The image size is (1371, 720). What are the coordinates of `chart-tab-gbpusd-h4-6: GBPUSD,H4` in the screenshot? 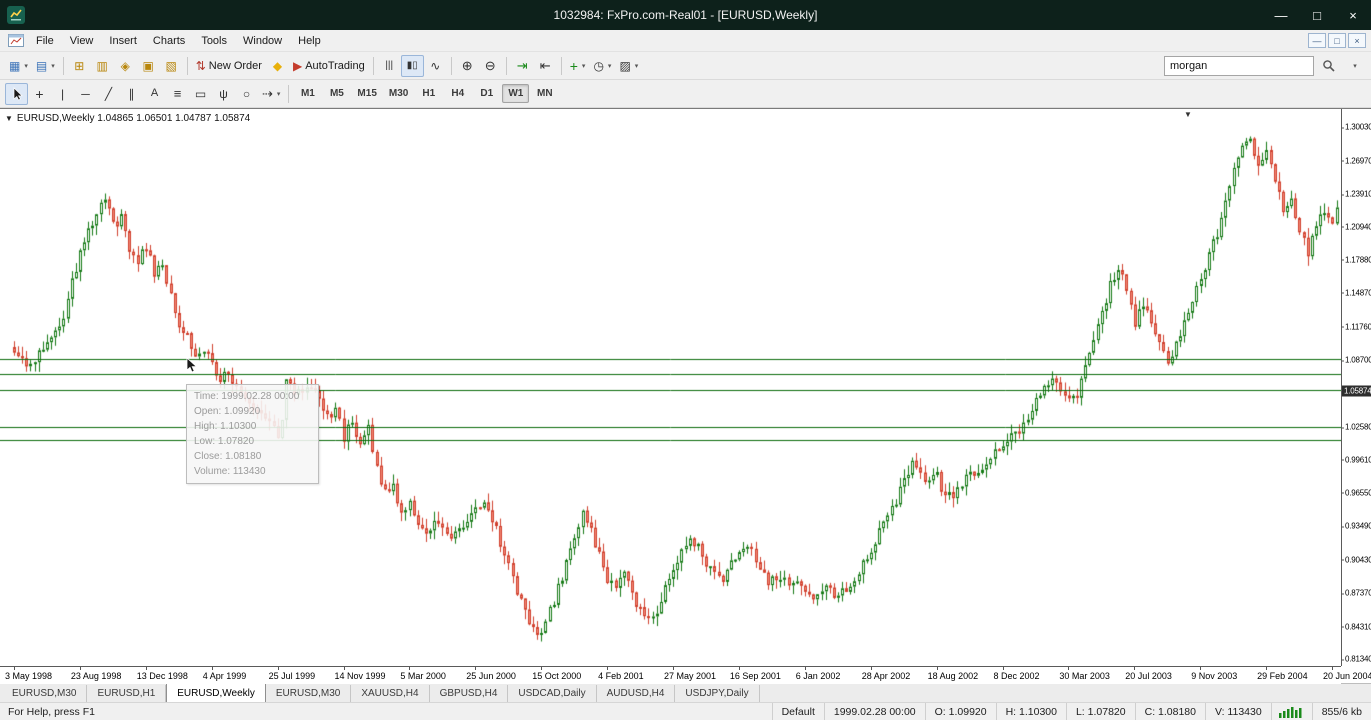 It's located at (469, 693).